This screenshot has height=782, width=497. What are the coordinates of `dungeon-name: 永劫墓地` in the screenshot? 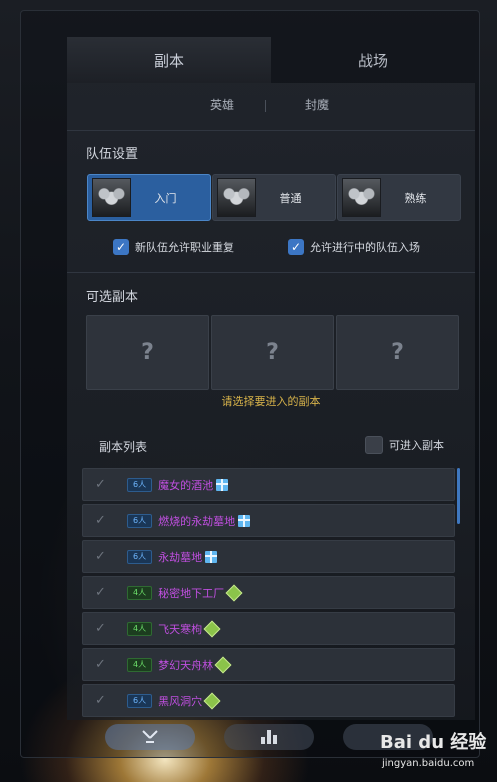 It's located at (180, 557).